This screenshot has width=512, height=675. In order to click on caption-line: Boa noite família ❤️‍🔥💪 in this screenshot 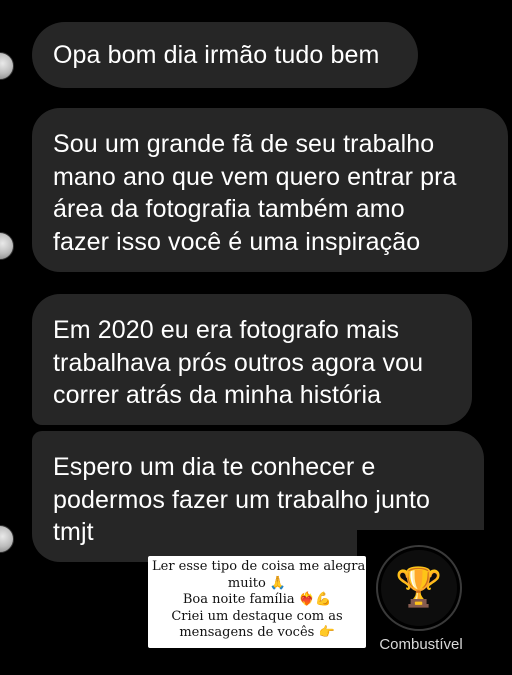, I will do `click(257, 600)`.